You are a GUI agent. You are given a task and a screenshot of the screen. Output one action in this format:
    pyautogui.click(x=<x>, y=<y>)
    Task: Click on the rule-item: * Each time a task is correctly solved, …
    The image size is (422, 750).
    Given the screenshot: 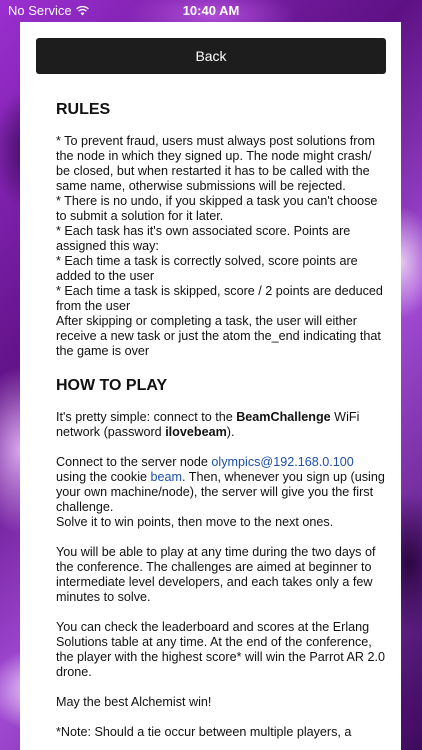 What is the action you would take?
    pyautogui.click(x=207, y=268)
    